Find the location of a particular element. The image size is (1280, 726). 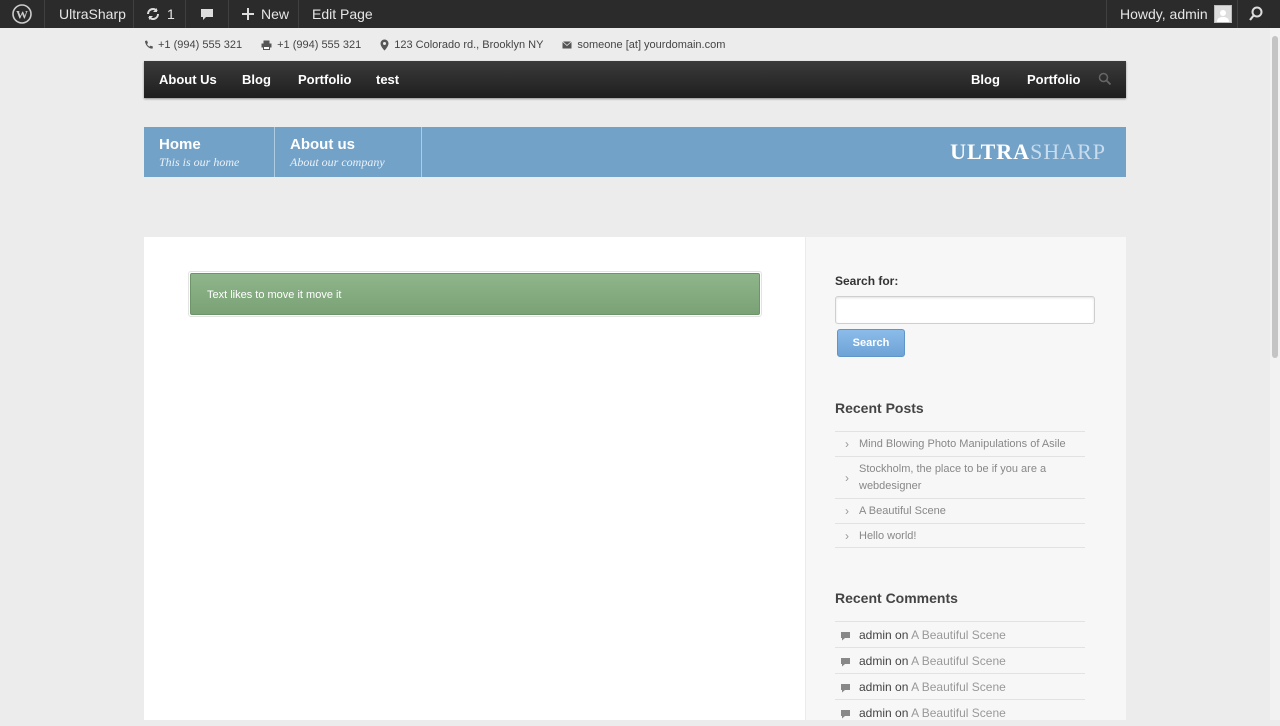

svg-text: W is located at coordinates (22, 15).